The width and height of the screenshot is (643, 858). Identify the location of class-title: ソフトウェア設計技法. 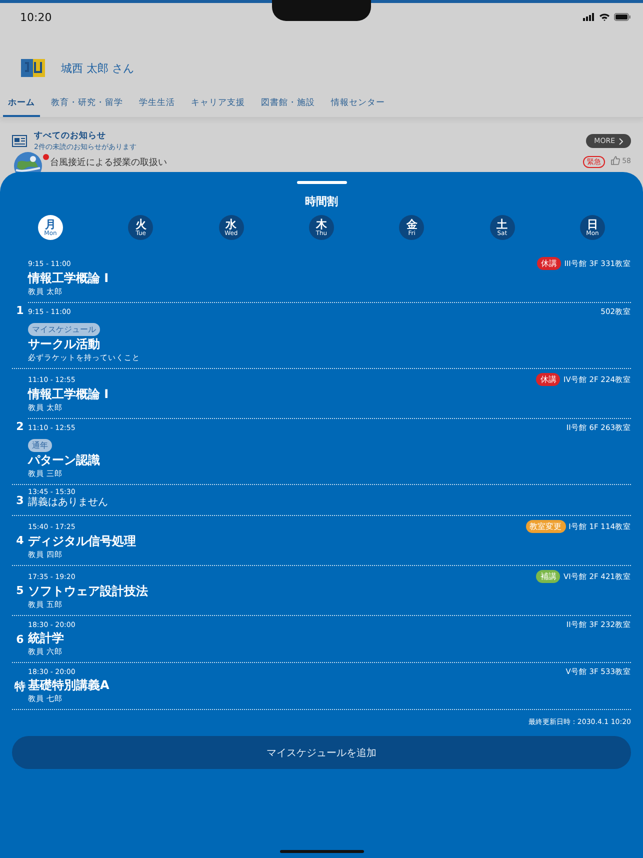
(88, 591).